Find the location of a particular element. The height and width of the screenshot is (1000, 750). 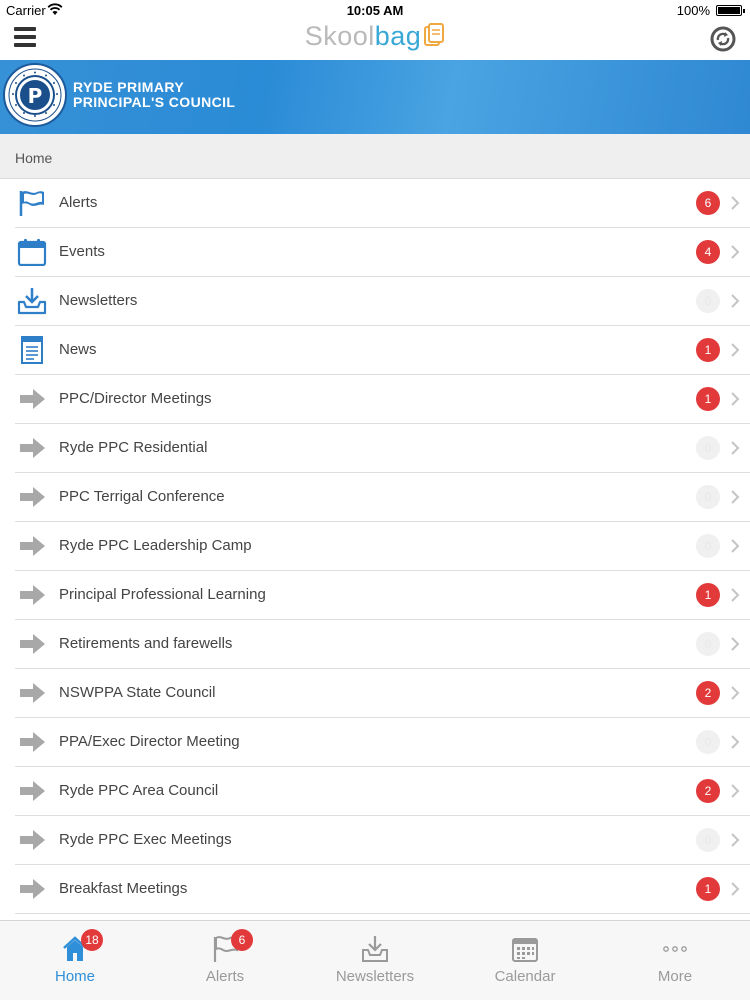

document-icon is located at coordinates (32, 350).